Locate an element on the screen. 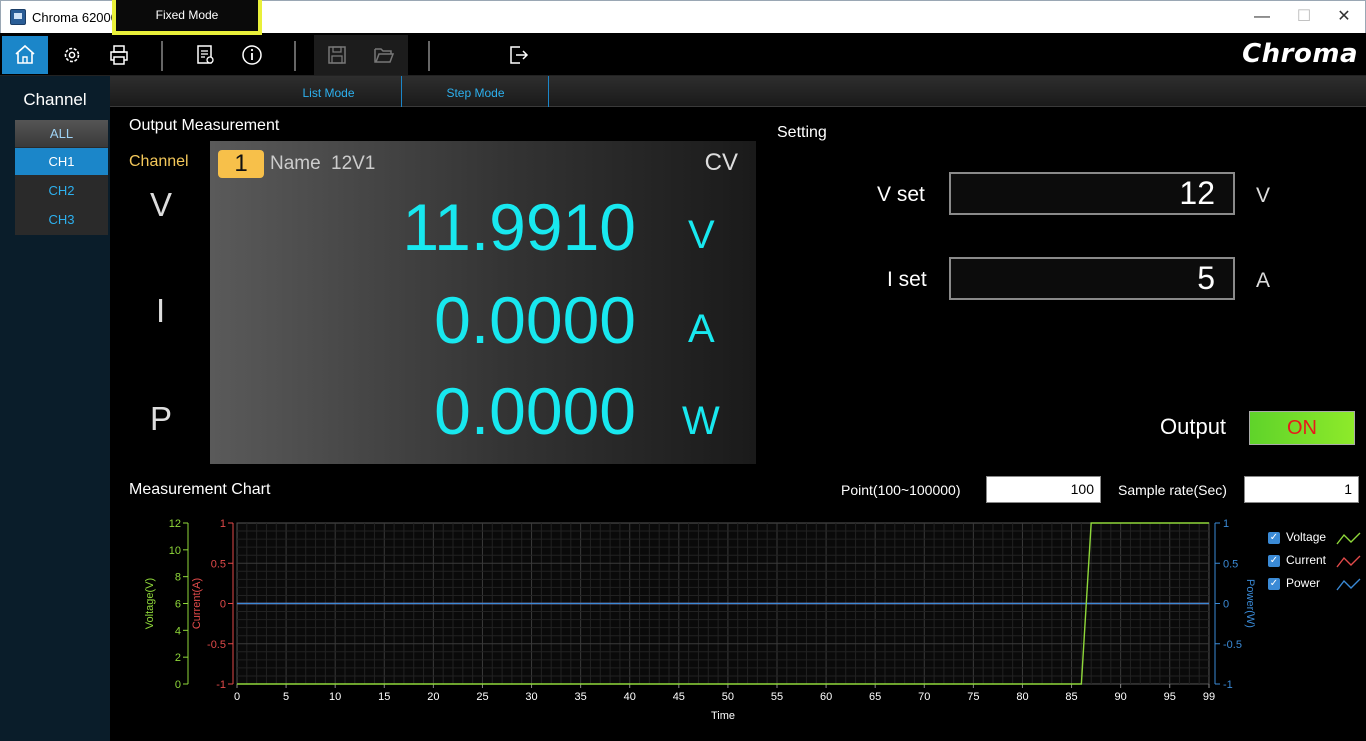  legend-current-label: Current is located at coordinates (1306, 560).